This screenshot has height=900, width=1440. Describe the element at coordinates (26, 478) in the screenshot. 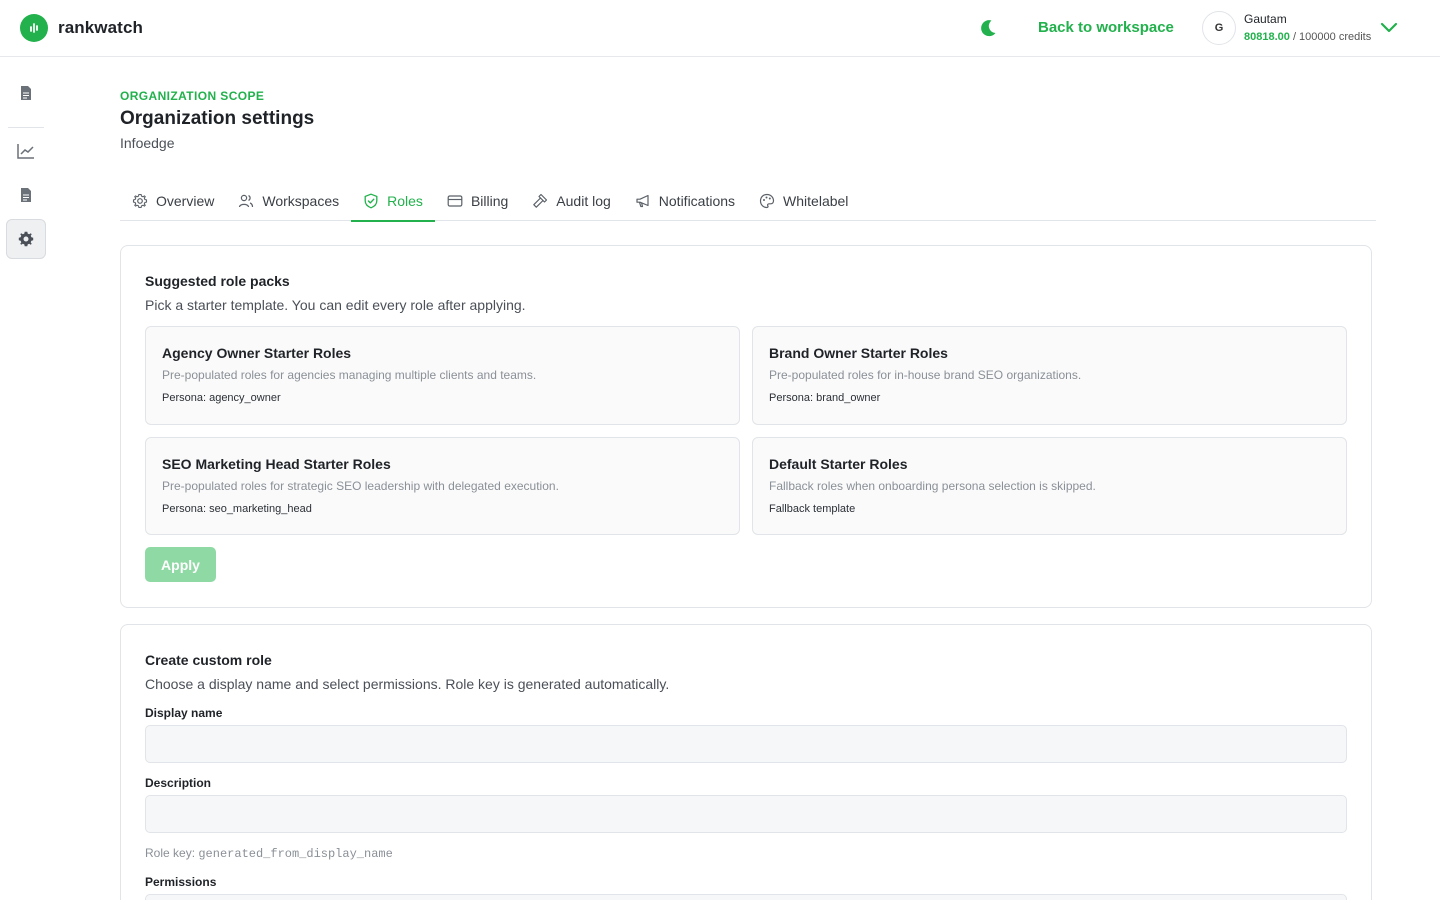

I see `sidebar` at that location.